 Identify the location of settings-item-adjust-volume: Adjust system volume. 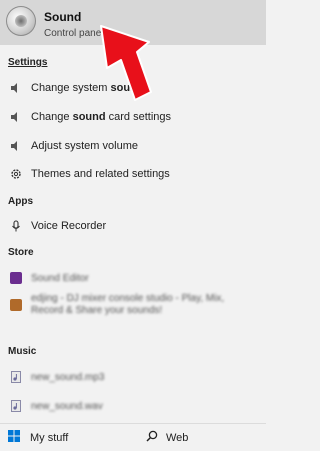
(133, 146).